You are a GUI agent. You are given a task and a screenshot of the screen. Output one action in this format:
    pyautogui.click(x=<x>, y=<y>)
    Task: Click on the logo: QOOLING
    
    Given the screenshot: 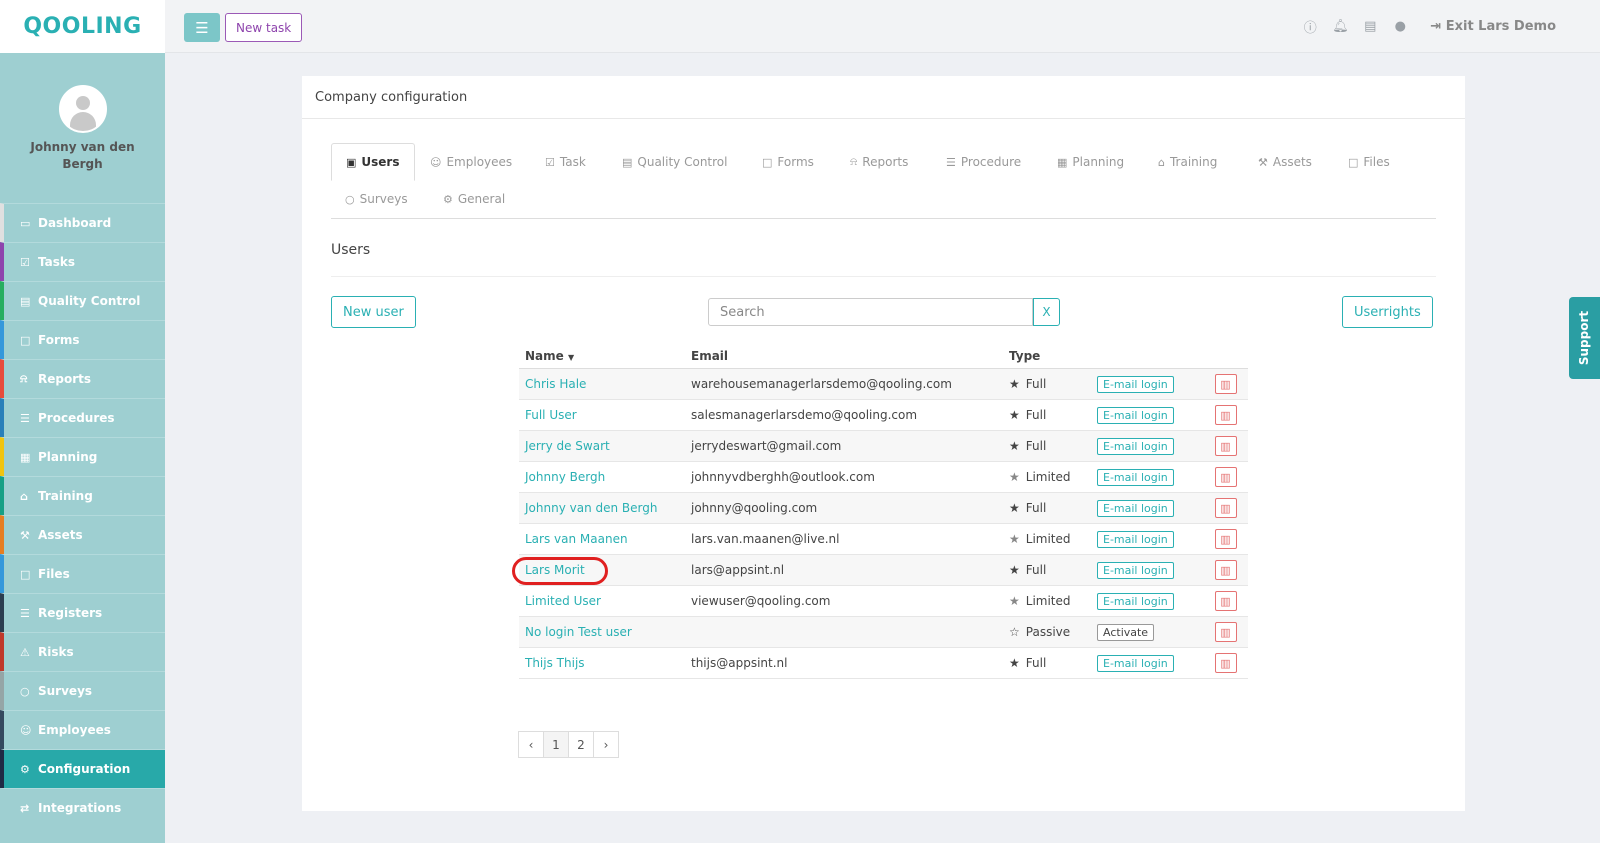 What is the action you would take?
    pyautogui.click(x=82, y=26)
    